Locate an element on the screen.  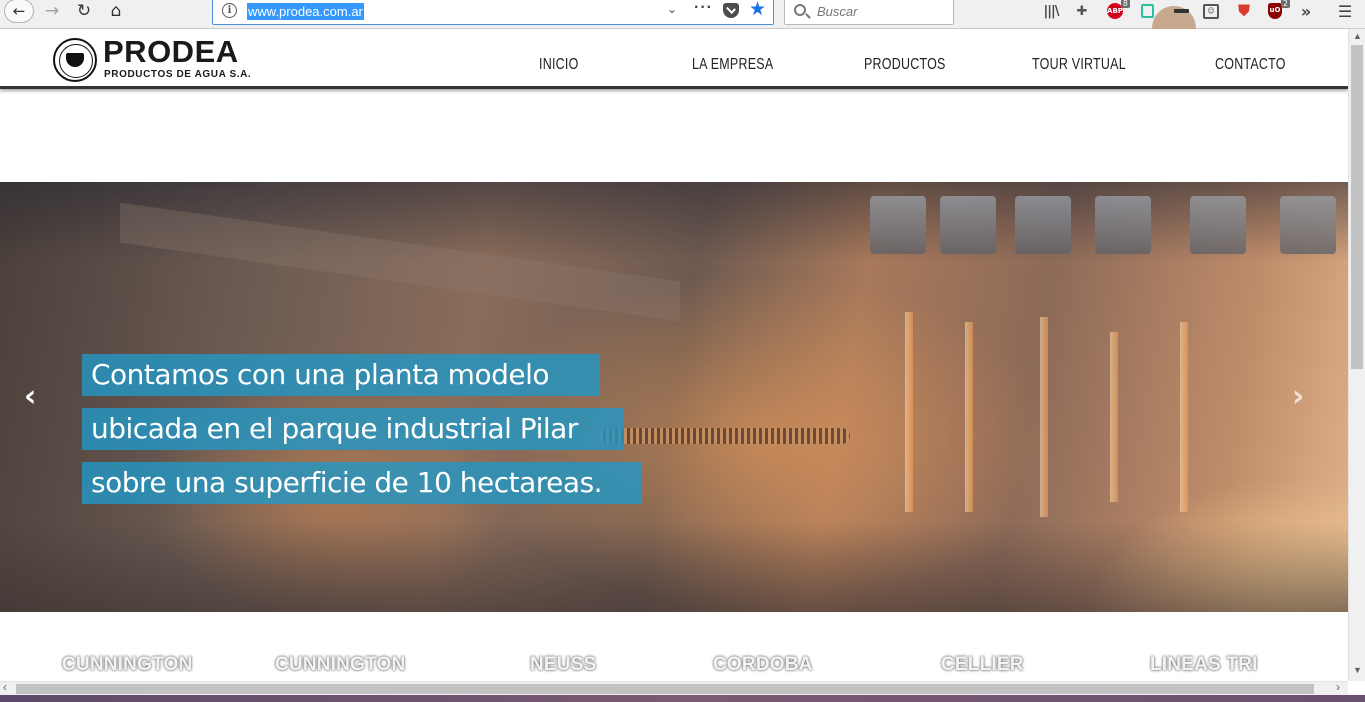
reload-icon: ↻ is located at coordinates (84, 11).